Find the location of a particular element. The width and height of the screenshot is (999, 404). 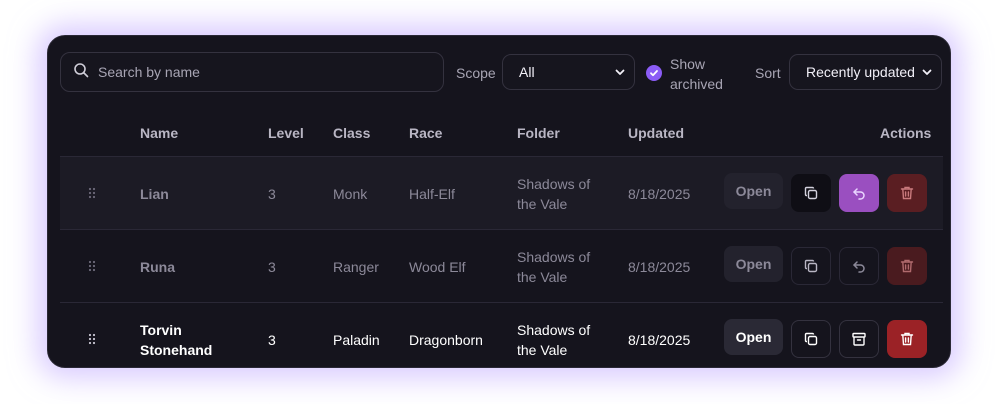

sort-label: Sort is located at coordinates (768, 73).